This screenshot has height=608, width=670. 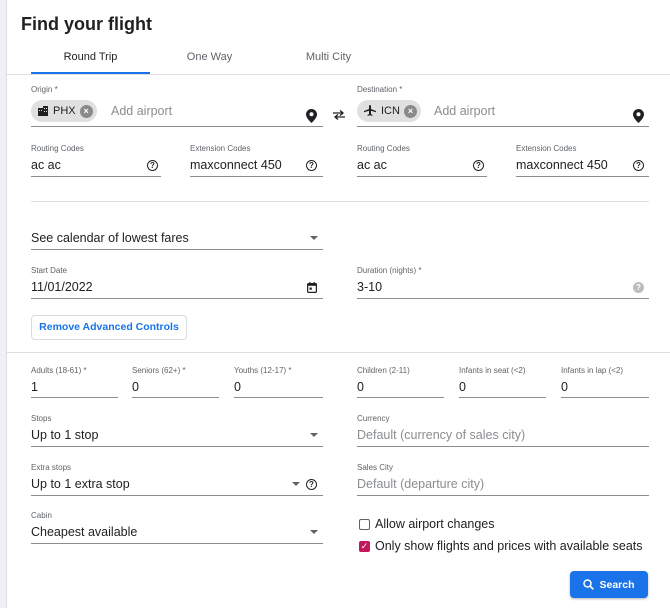 I want to click on tab-one-way: One Way, so click(x=209, y=57).